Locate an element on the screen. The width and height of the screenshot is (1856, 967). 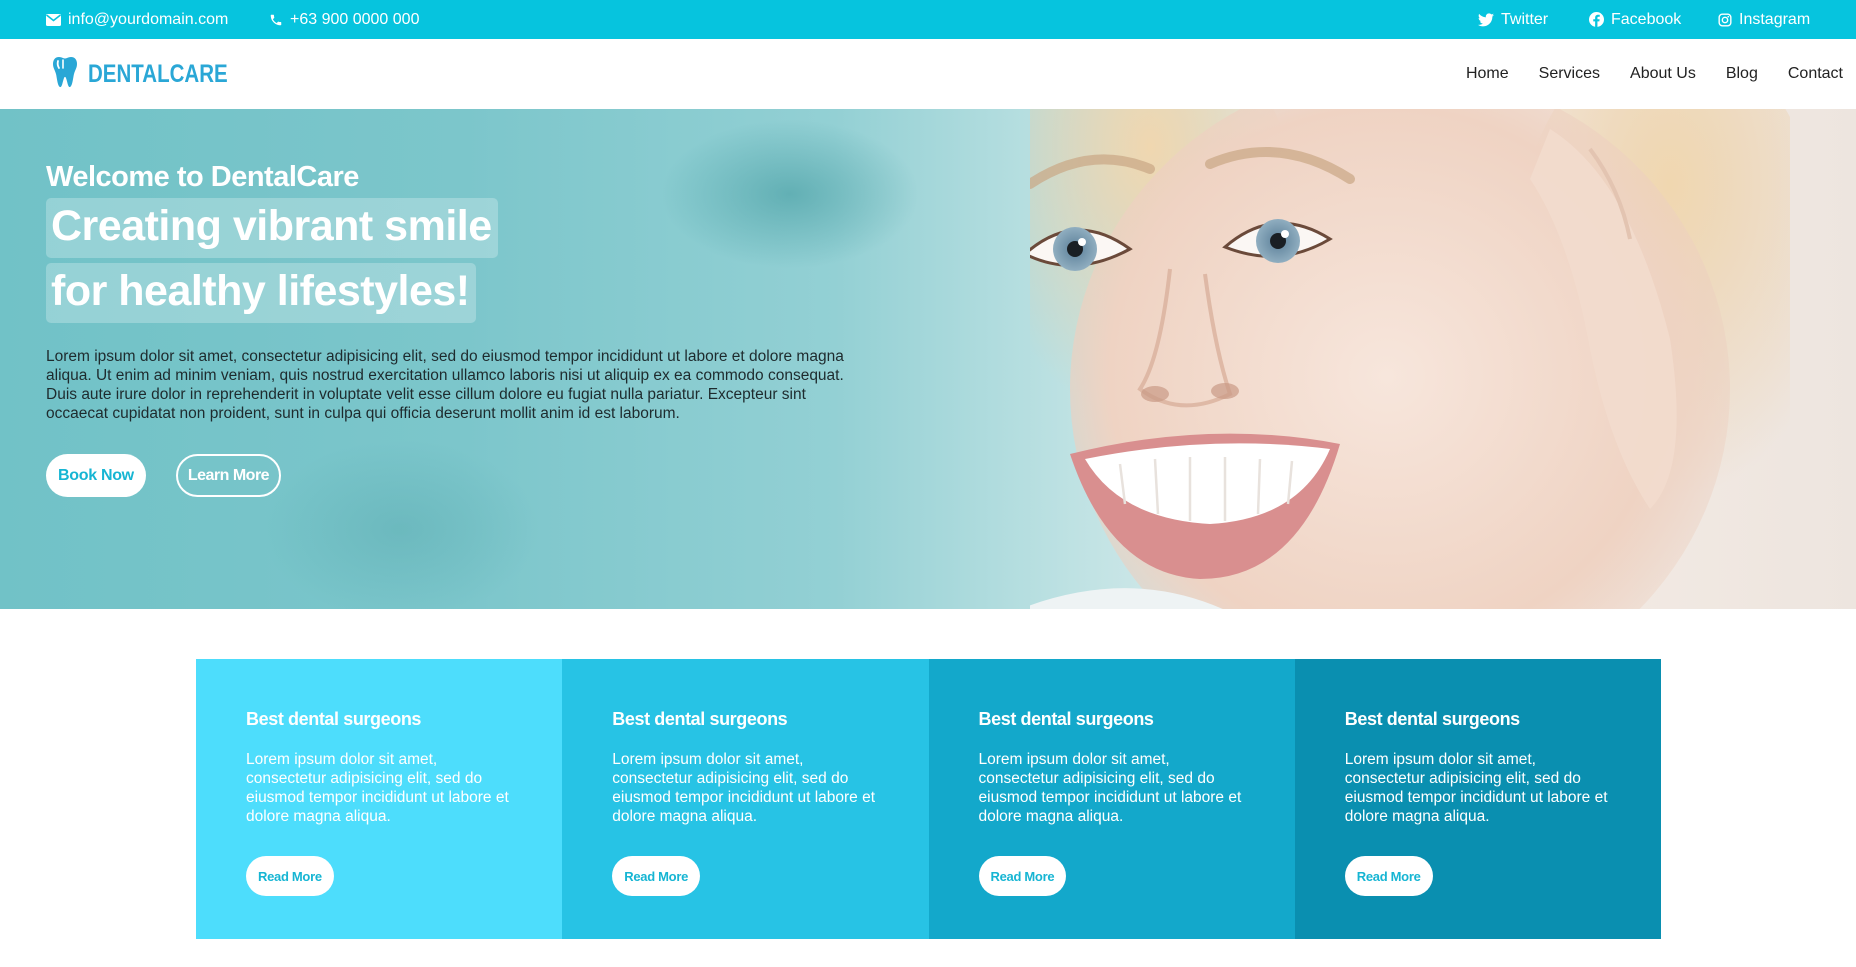
brand-logo: DENTALCARE is located at coordinates (155, 74).